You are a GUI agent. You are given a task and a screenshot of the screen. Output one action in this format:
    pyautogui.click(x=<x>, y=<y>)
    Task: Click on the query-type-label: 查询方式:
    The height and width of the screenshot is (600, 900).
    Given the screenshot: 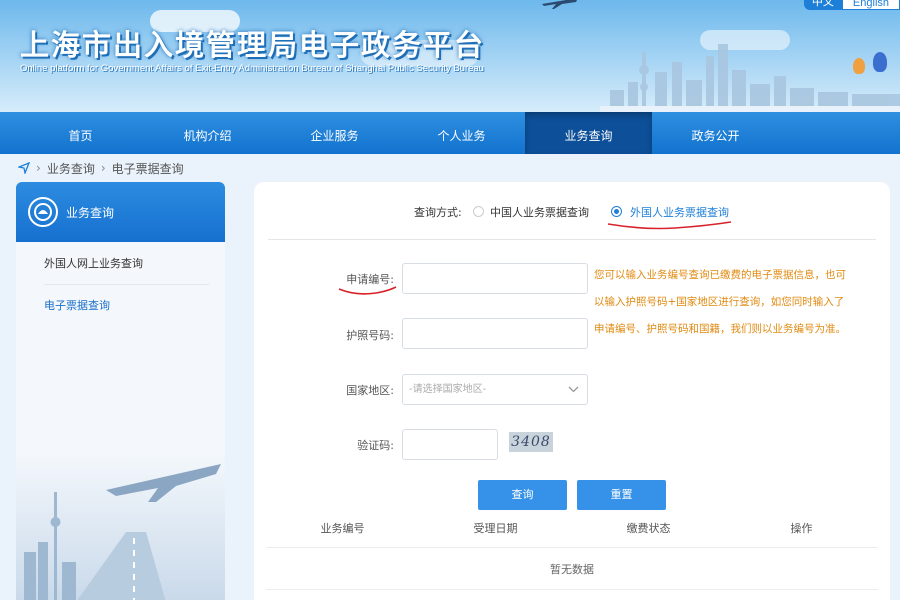 What is the action you would take?
    pyautogui.click(x=438, y=212)
    